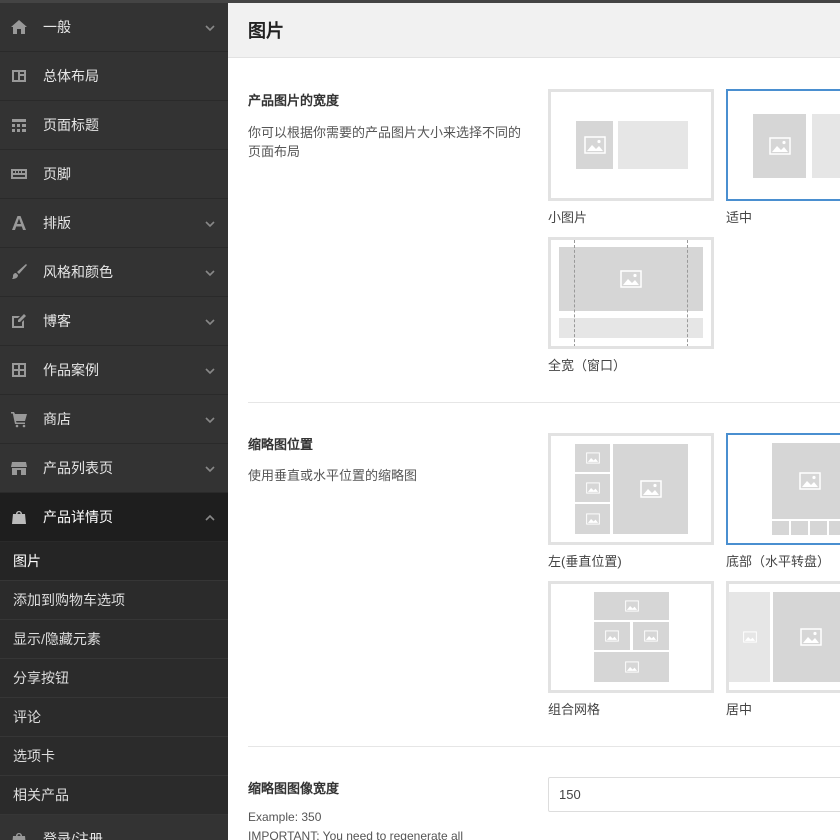 The height and width of the screenshot is (840, 840). I want to click on grid-icon, so click(19, 370).